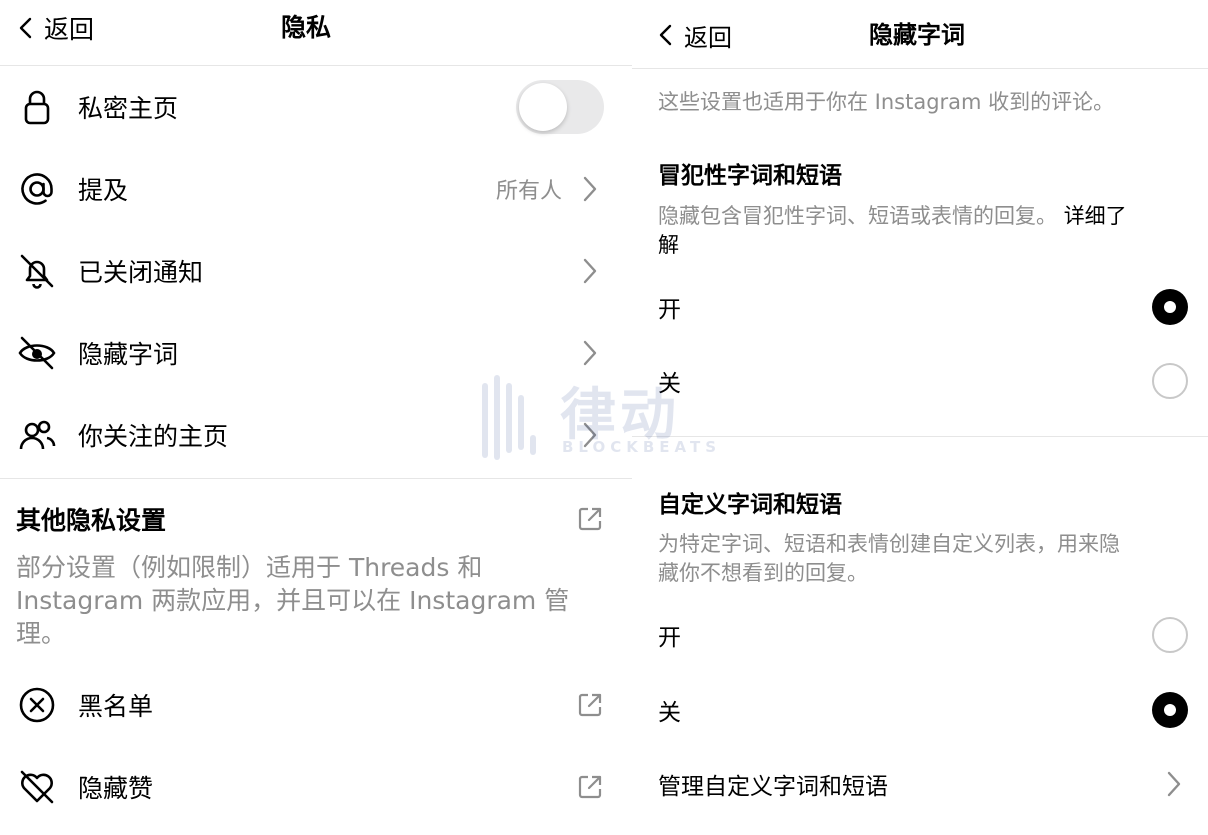 The width and height of the screenshot is (1208, 835). Describe the element at coordinates (923, 245) in the screenshot. I see `learn-more-link-cont: 解` at that location.